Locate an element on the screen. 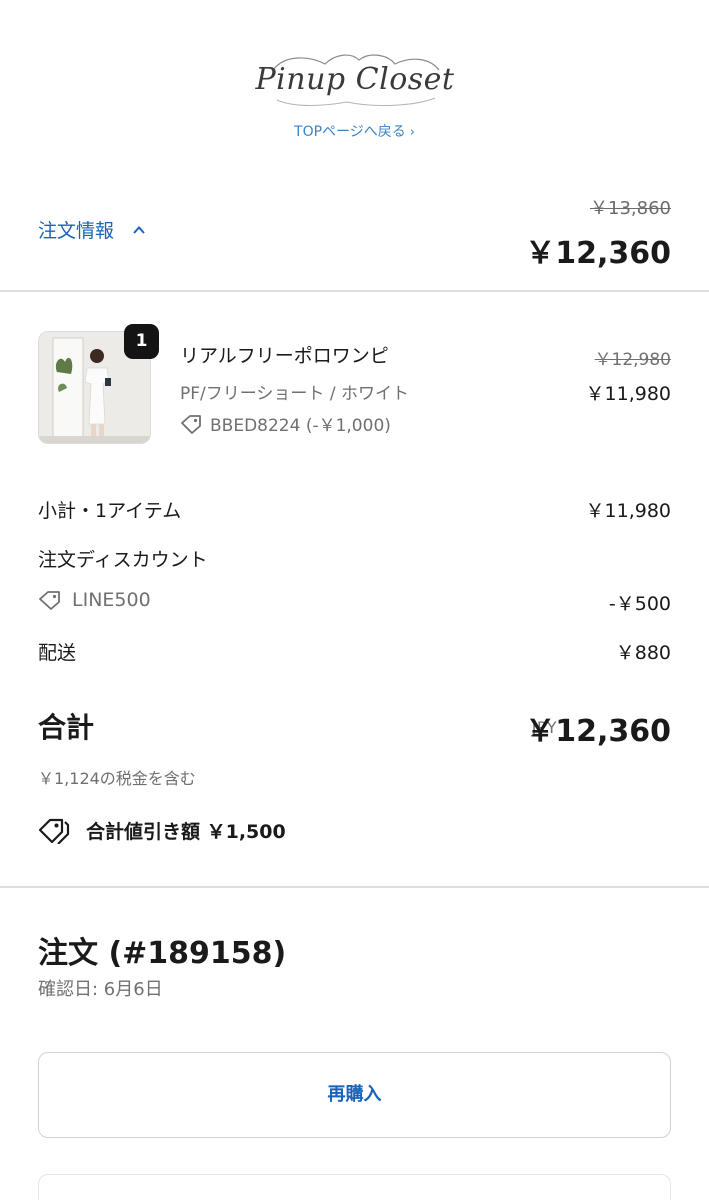 Image resolution: width=709 pixels, height=1200 pixels. section-divider is located at coordinates (354, 887).